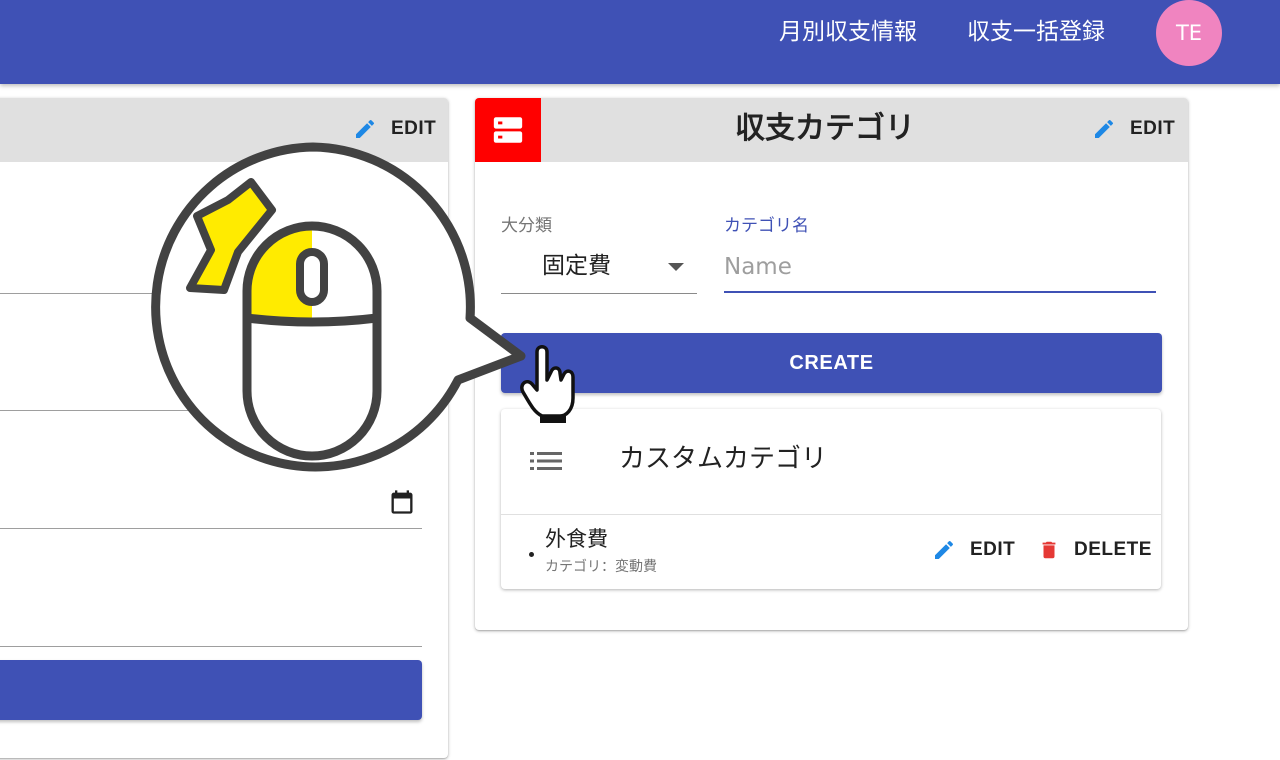 The width and height of the screenshot is (1280, 760). I want to click on category-name-input, so click(939, 267).